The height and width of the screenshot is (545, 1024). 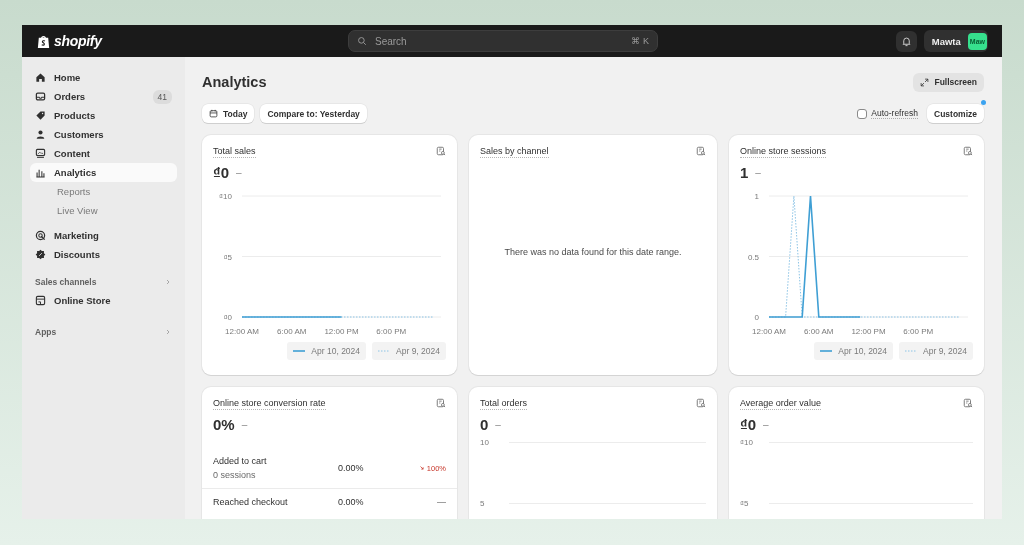 What do you see at coordinates (40, 254) in the screenshot?
I see `discount-badge-icon` at bounding box center [40, 254].